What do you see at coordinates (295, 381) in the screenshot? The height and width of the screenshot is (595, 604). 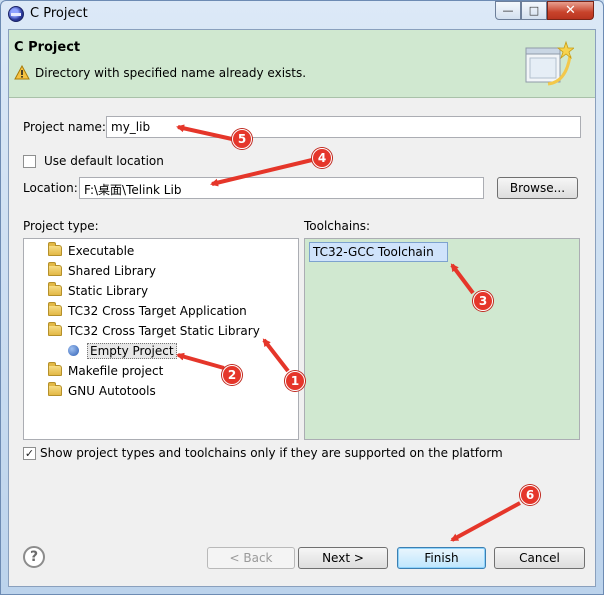 I see `annotation-badge-1: 1` at bounding box center [295, 381].